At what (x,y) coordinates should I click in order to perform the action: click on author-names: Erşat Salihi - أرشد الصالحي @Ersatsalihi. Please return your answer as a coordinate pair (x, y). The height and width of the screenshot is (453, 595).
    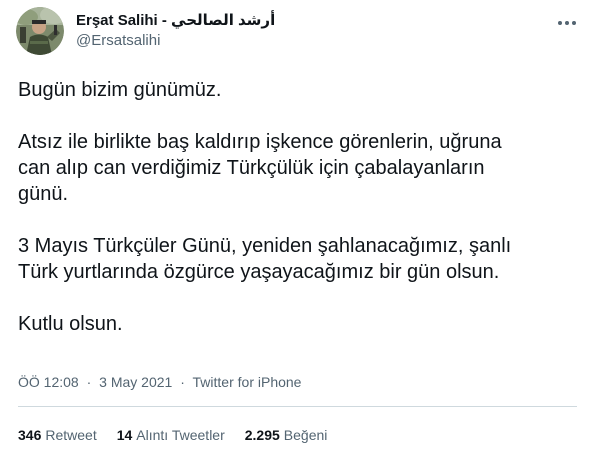
    Looking at the image, I should click on (175, 31).